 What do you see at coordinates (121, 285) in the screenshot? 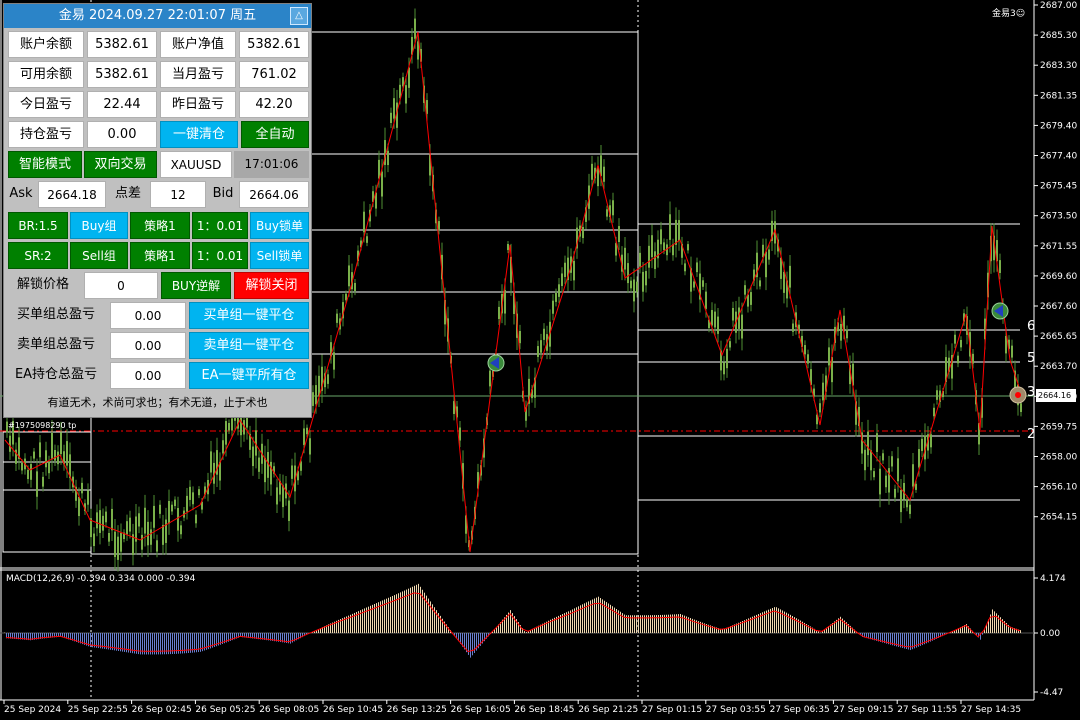
I see `unlock-price-input: 0` at bounding box center [121, 285].